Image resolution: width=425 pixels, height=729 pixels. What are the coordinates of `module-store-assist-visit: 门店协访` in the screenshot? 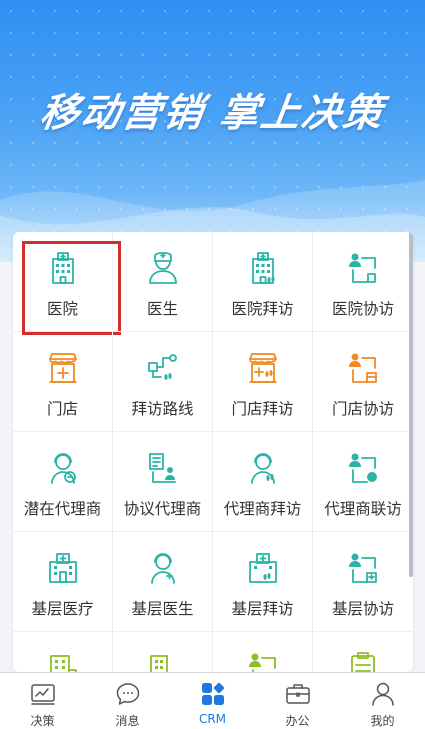 It's located at (363, 382).